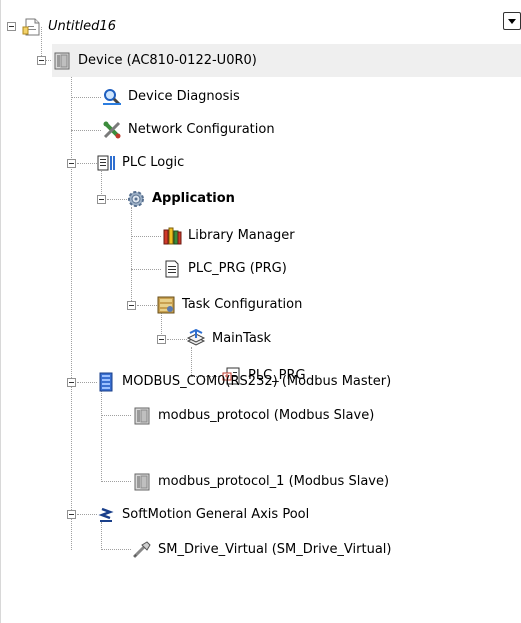 The width and height of the screenshot is (521, 623). Describe the element at coordinates (266, 415) in the screenshot. I see `modbus-slave-1-label: modbus_protocol (Modbus Slave)` at that location.